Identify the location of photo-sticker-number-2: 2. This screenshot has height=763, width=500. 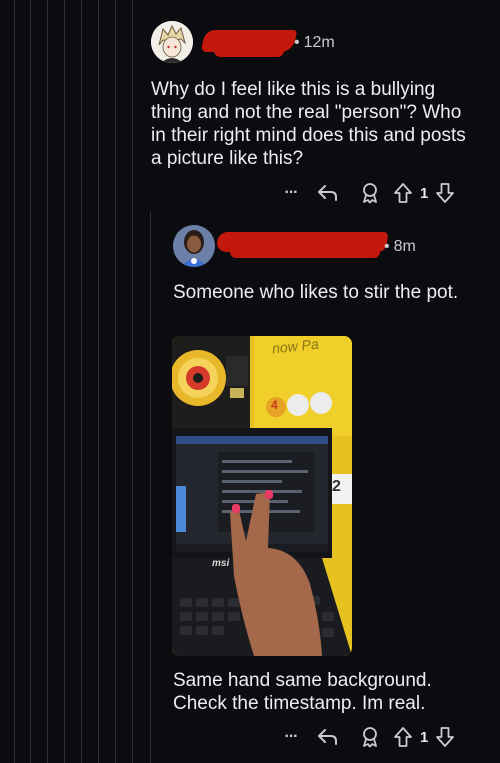
(336, 486).